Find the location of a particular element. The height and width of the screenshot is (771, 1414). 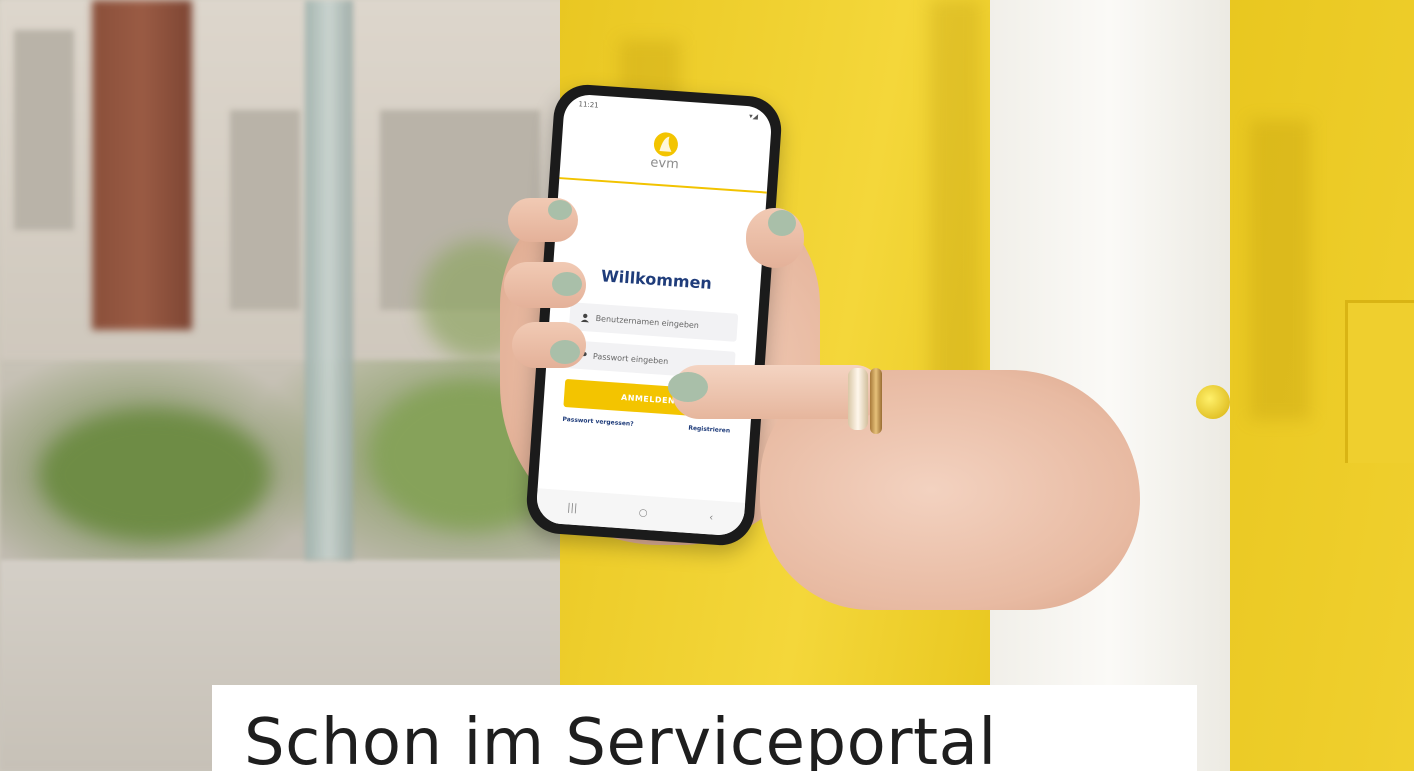

background-shrub is located at coordinates (155, 475).